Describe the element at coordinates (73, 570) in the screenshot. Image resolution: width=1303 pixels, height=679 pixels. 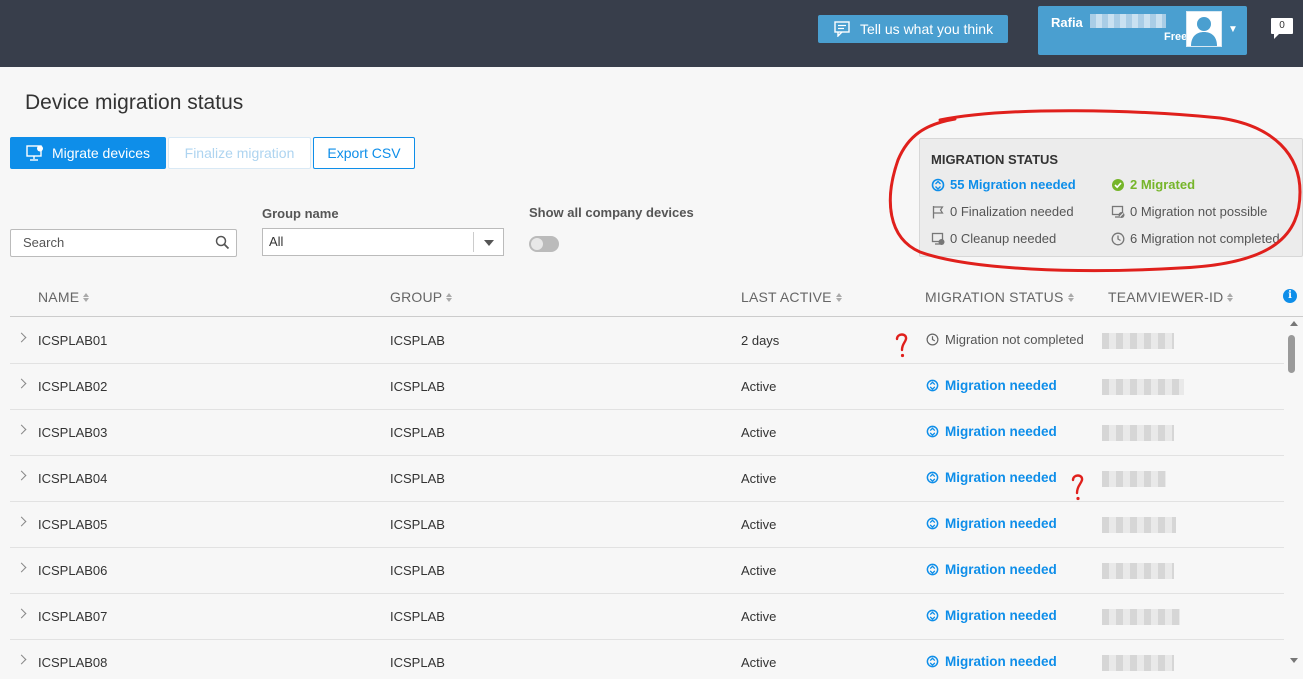
I see `device-name: ICSPLAB06` at that location.